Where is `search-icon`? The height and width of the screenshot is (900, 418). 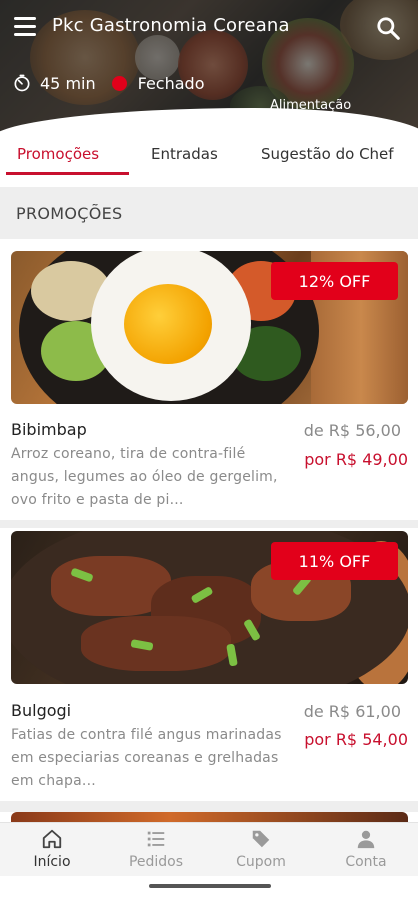
search-icon is located at coordinates (388, 28).